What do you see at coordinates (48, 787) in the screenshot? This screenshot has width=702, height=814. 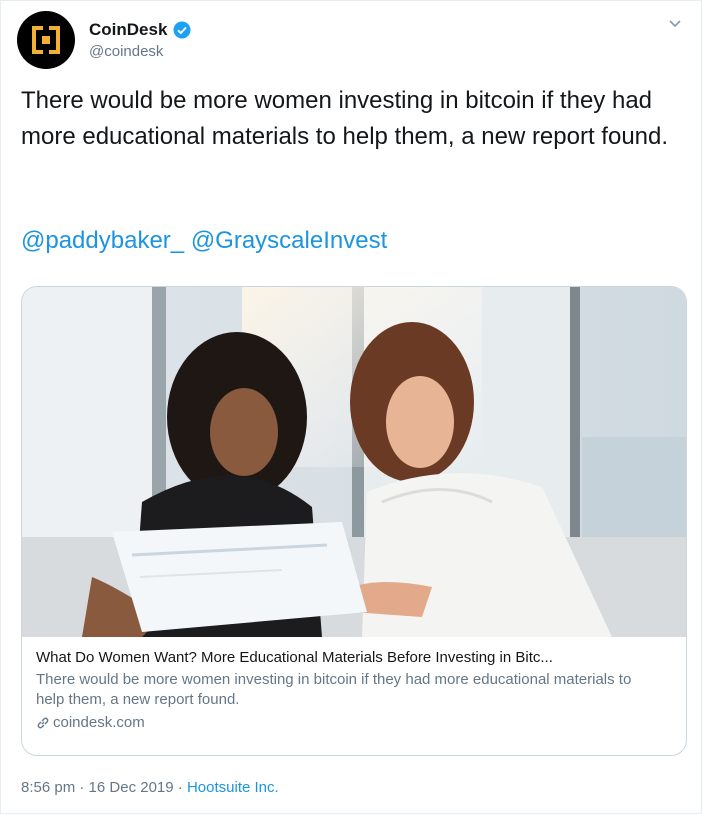 I see `tweet-time: 8:56 pm` at bounding box center [48, 787].